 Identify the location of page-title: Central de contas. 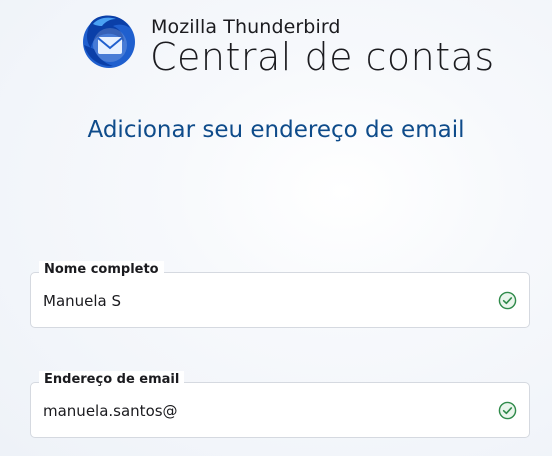
(322, 57).